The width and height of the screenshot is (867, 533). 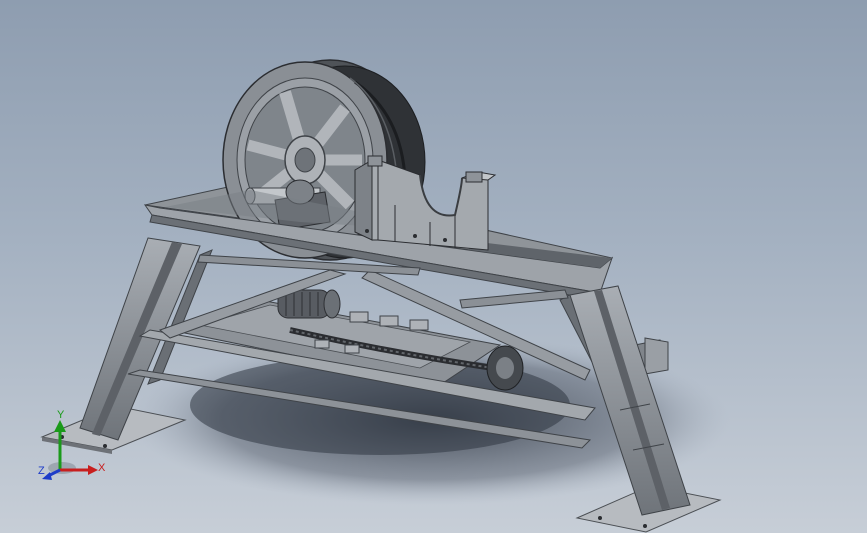 I want to click on z-axis-label: Z, so click(x=41, y=471).